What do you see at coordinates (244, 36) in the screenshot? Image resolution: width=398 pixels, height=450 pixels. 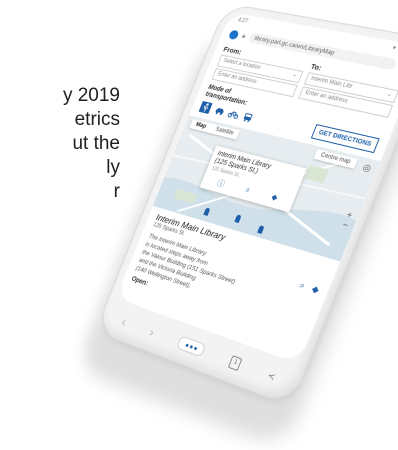 I see `lock-icon: 🔒︎` at bounding box center [244, 36].